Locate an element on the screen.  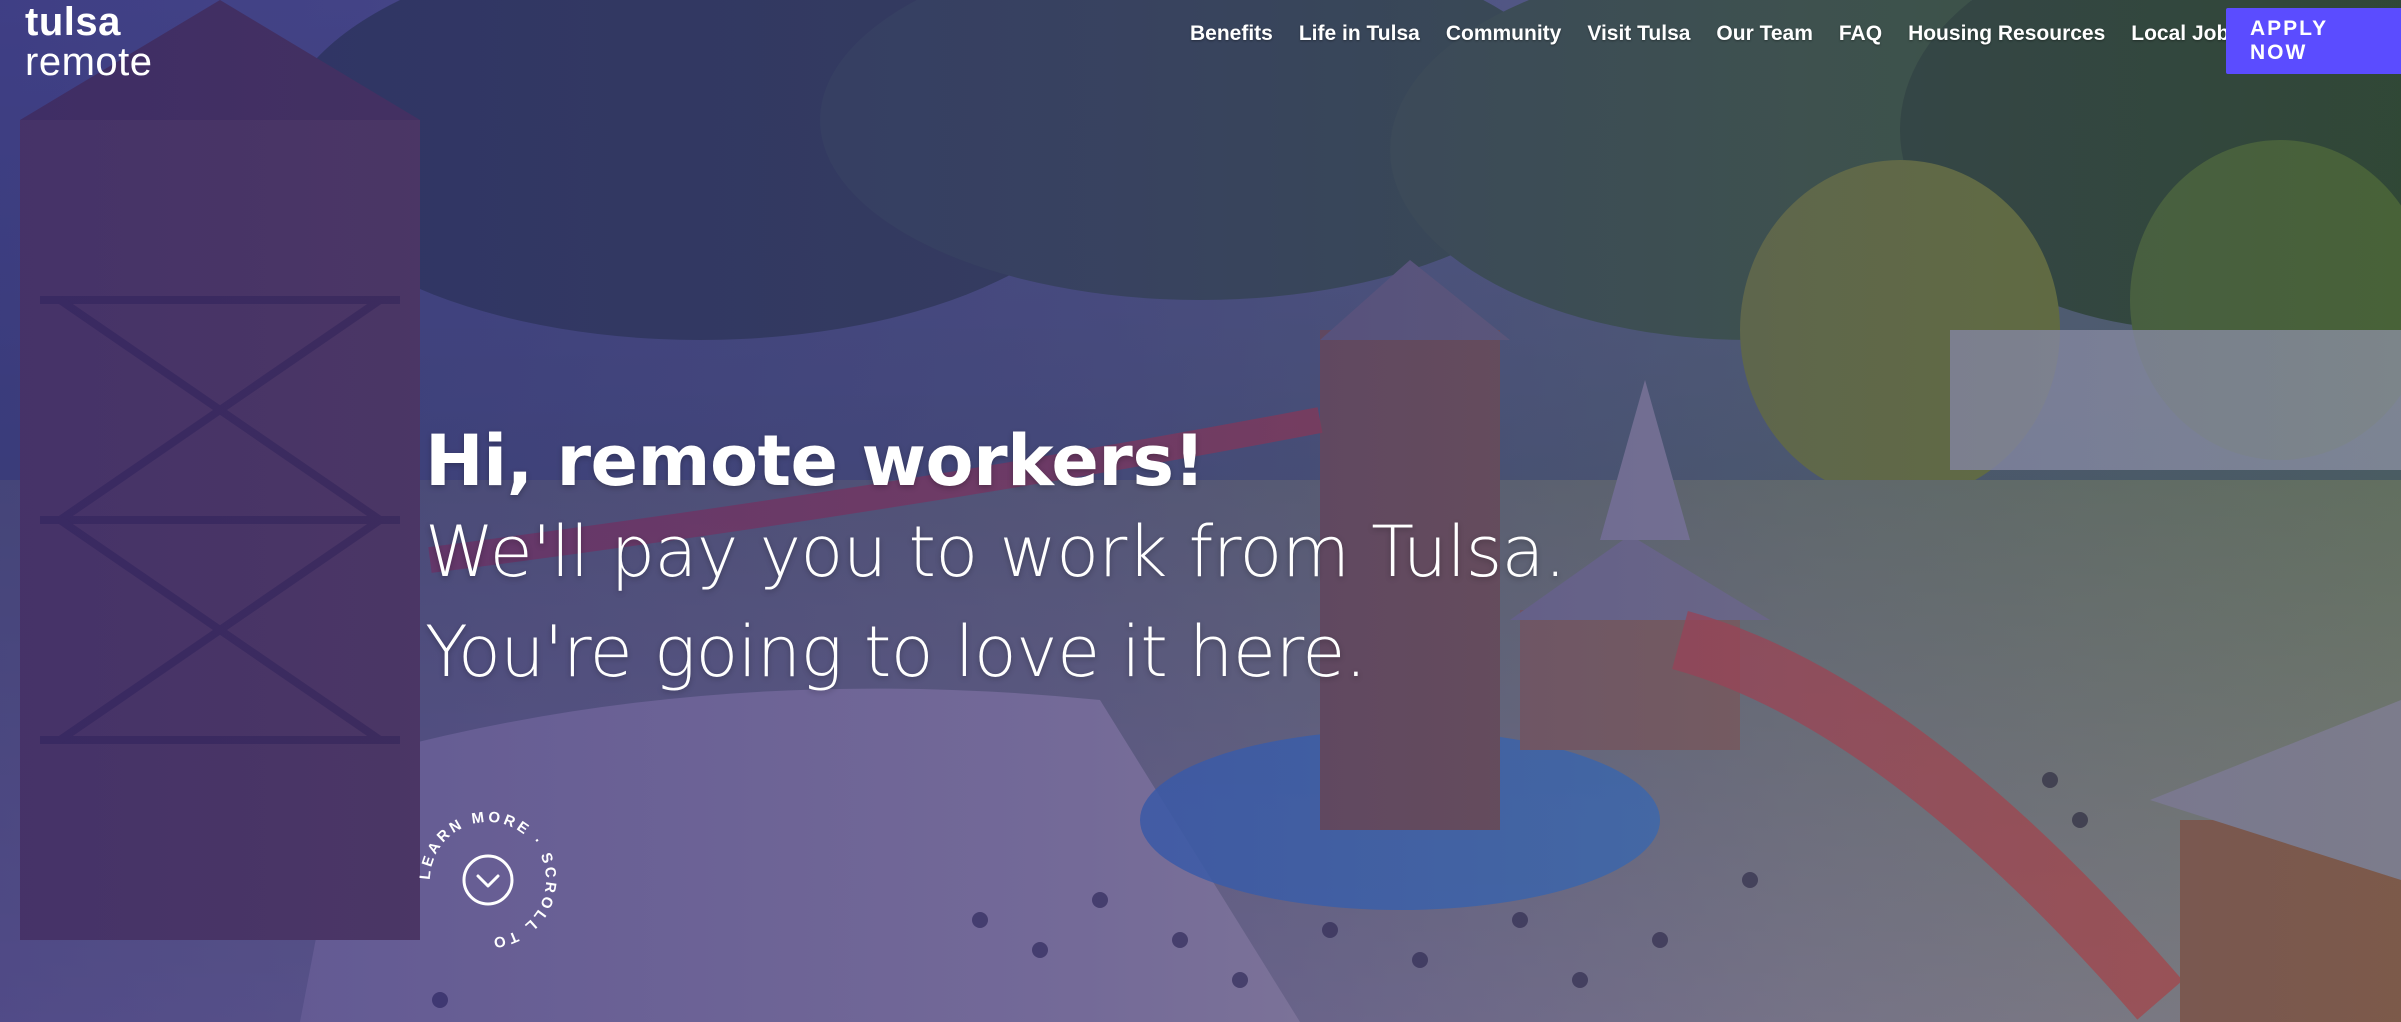
hero-subline-1: We'll pay you to work from Tulsa. is located at coordinates (995, 552).